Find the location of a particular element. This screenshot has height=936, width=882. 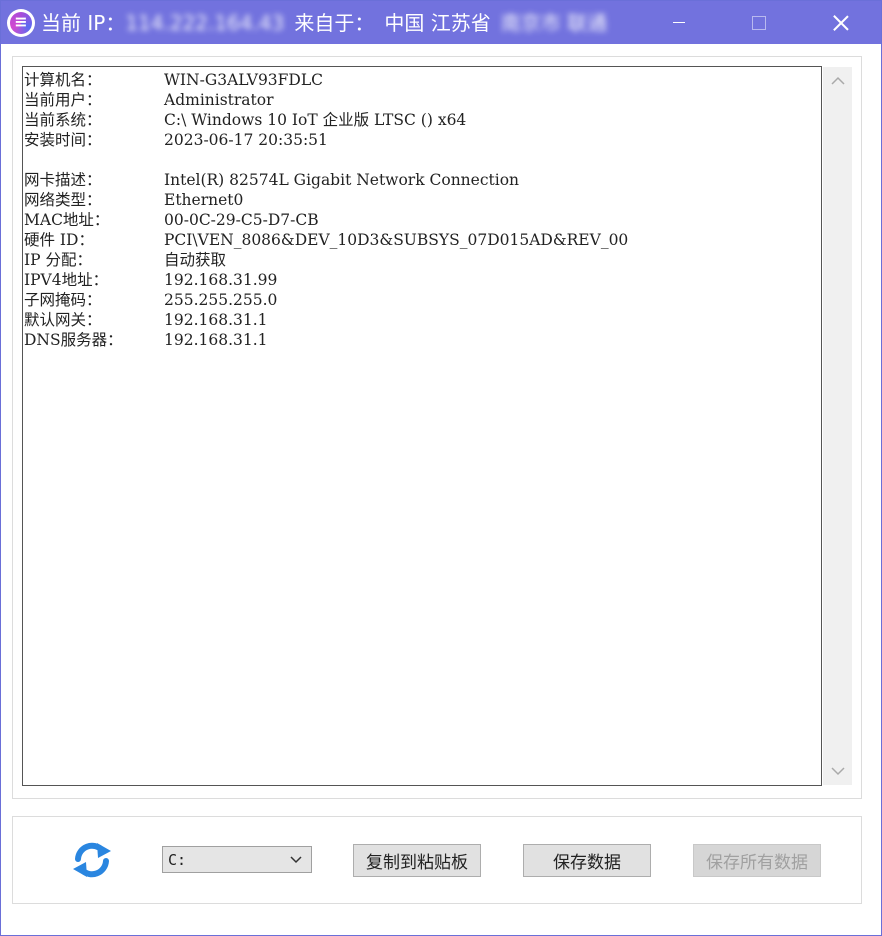

info-row: DNS服务器： 192.168.31.1 is located at coordinates (422, 340).